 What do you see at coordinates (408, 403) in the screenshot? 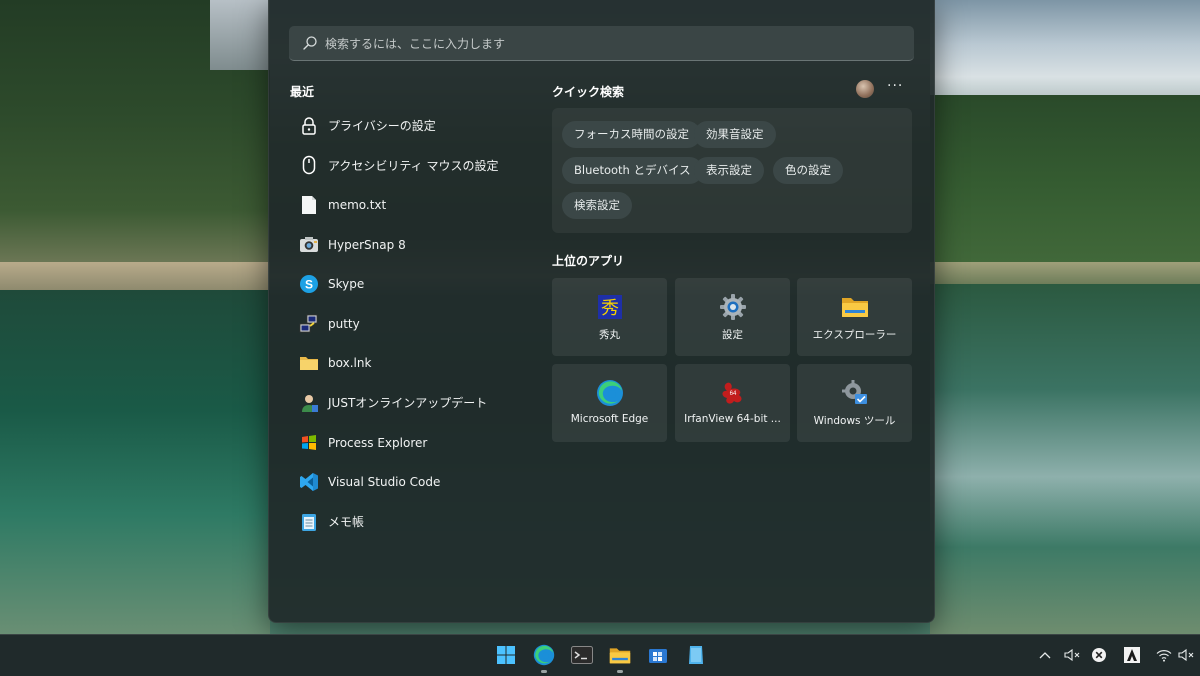
I see `recent-item-label: JUSTオンラインアップデート` at bounding box center [408, 403].